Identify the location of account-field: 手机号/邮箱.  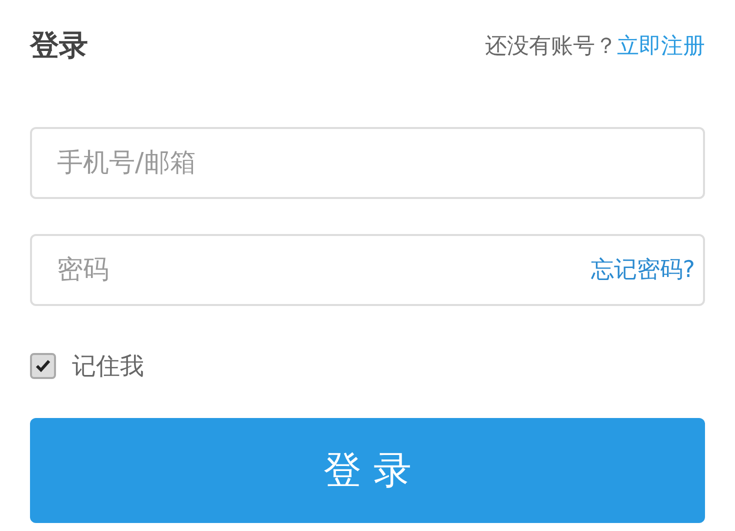
(367, 163).